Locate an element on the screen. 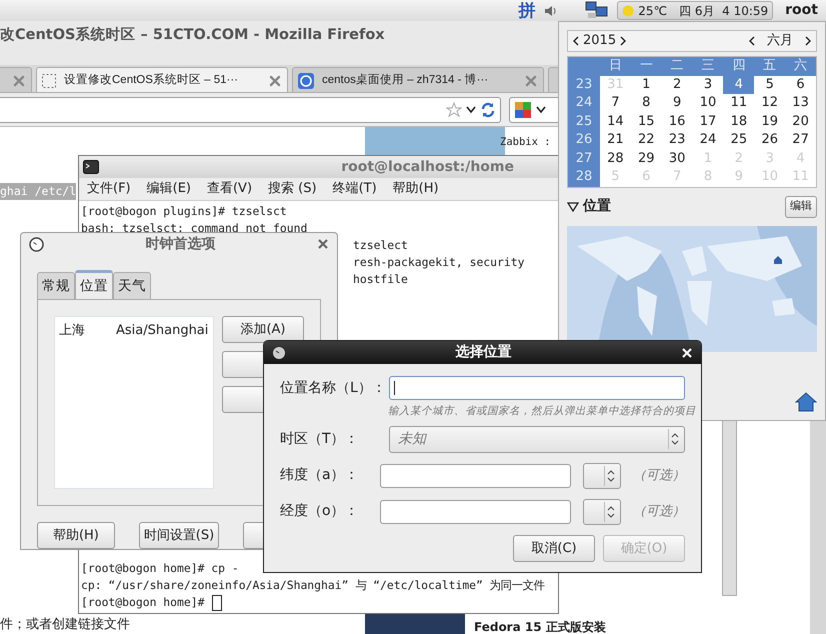  selected-text: ghai /etc/l is located at coordinates (38, 191).